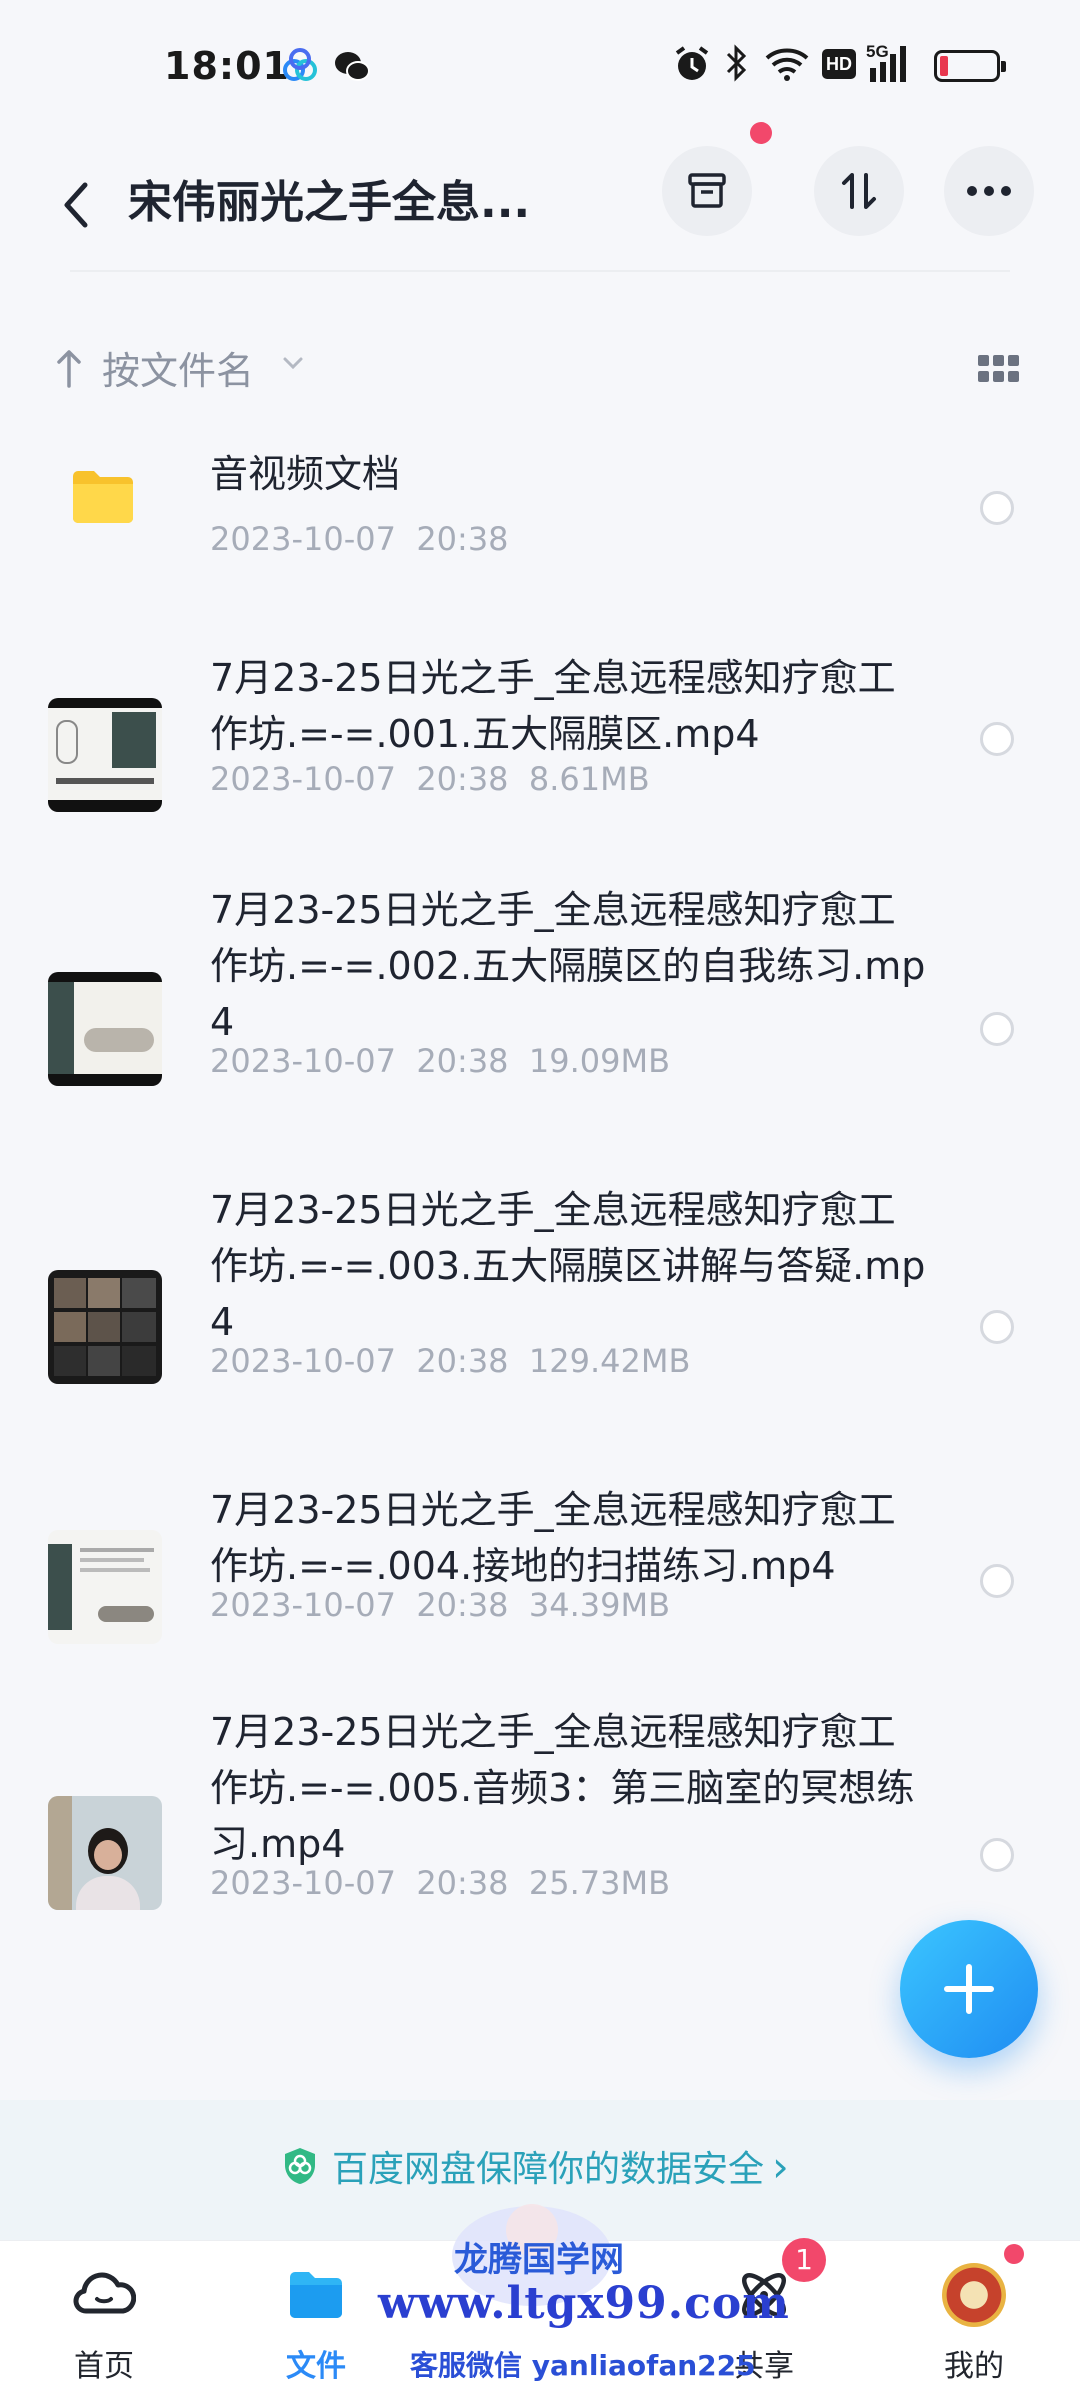  I want to click on sort-label: 按文件名, so click(178, 367).